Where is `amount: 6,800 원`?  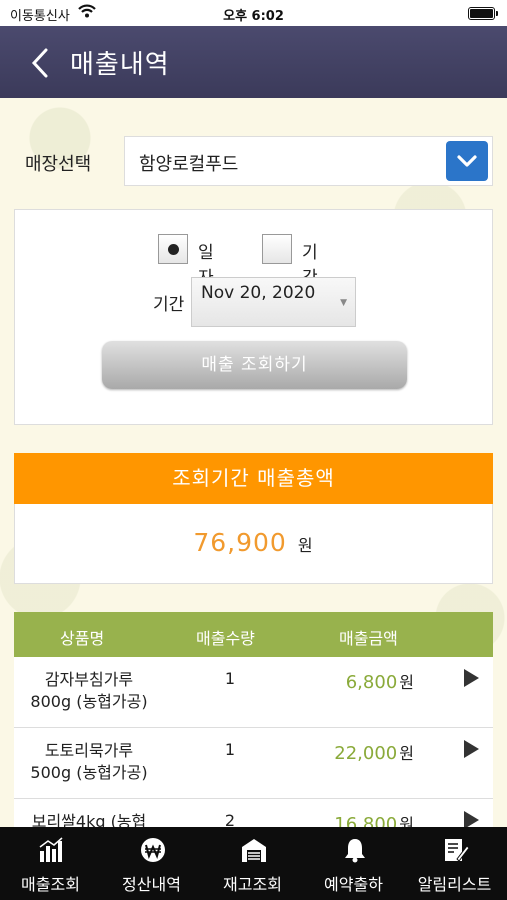
amount: 6,800 원 is located at coordinates (379, 682).